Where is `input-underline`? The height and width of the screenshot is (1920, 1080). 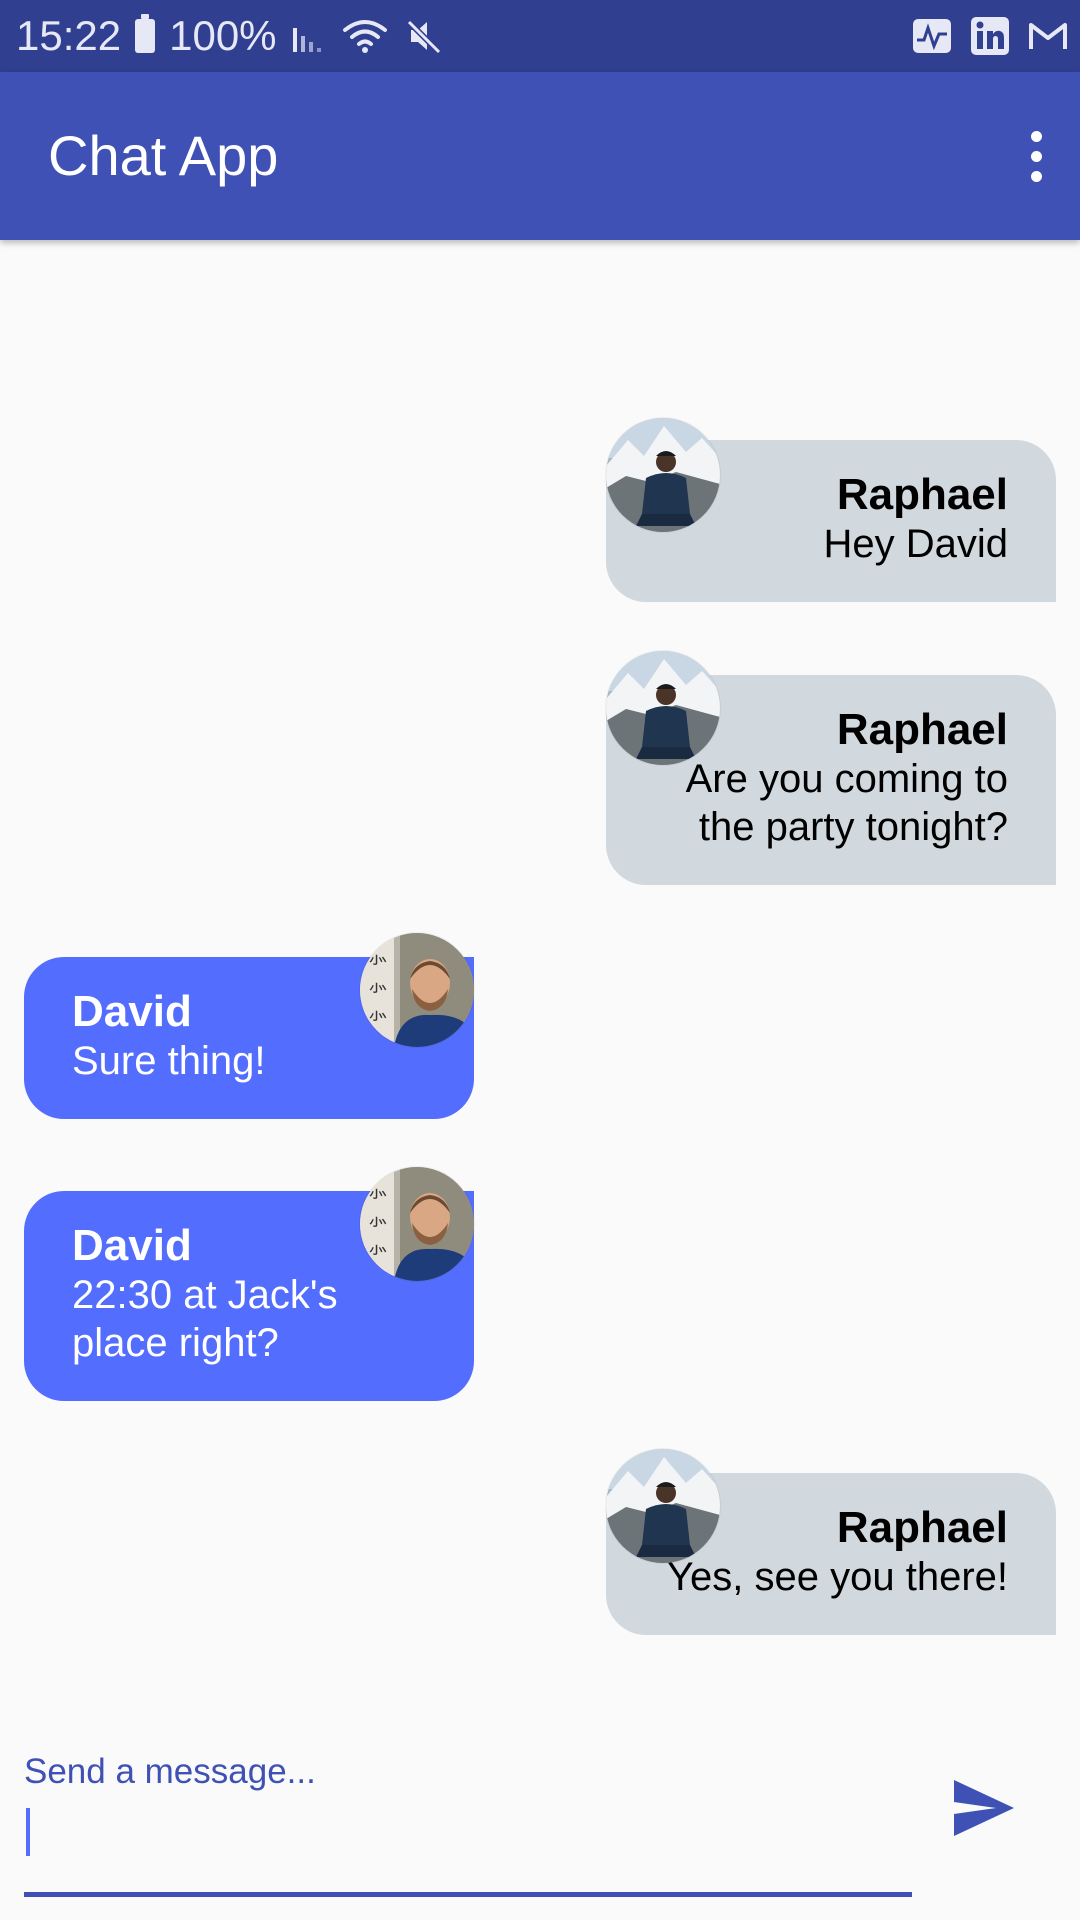 input-underline is located at coordinates (468, 1894).